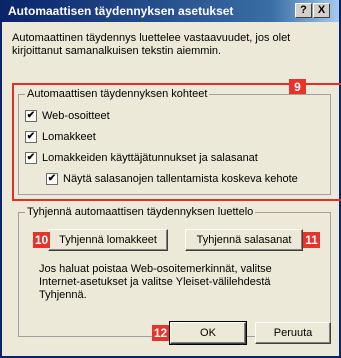 The height and width of the screenshot is (358, 341). I want to click on callout-badge-10: 10, so click(41, 240).